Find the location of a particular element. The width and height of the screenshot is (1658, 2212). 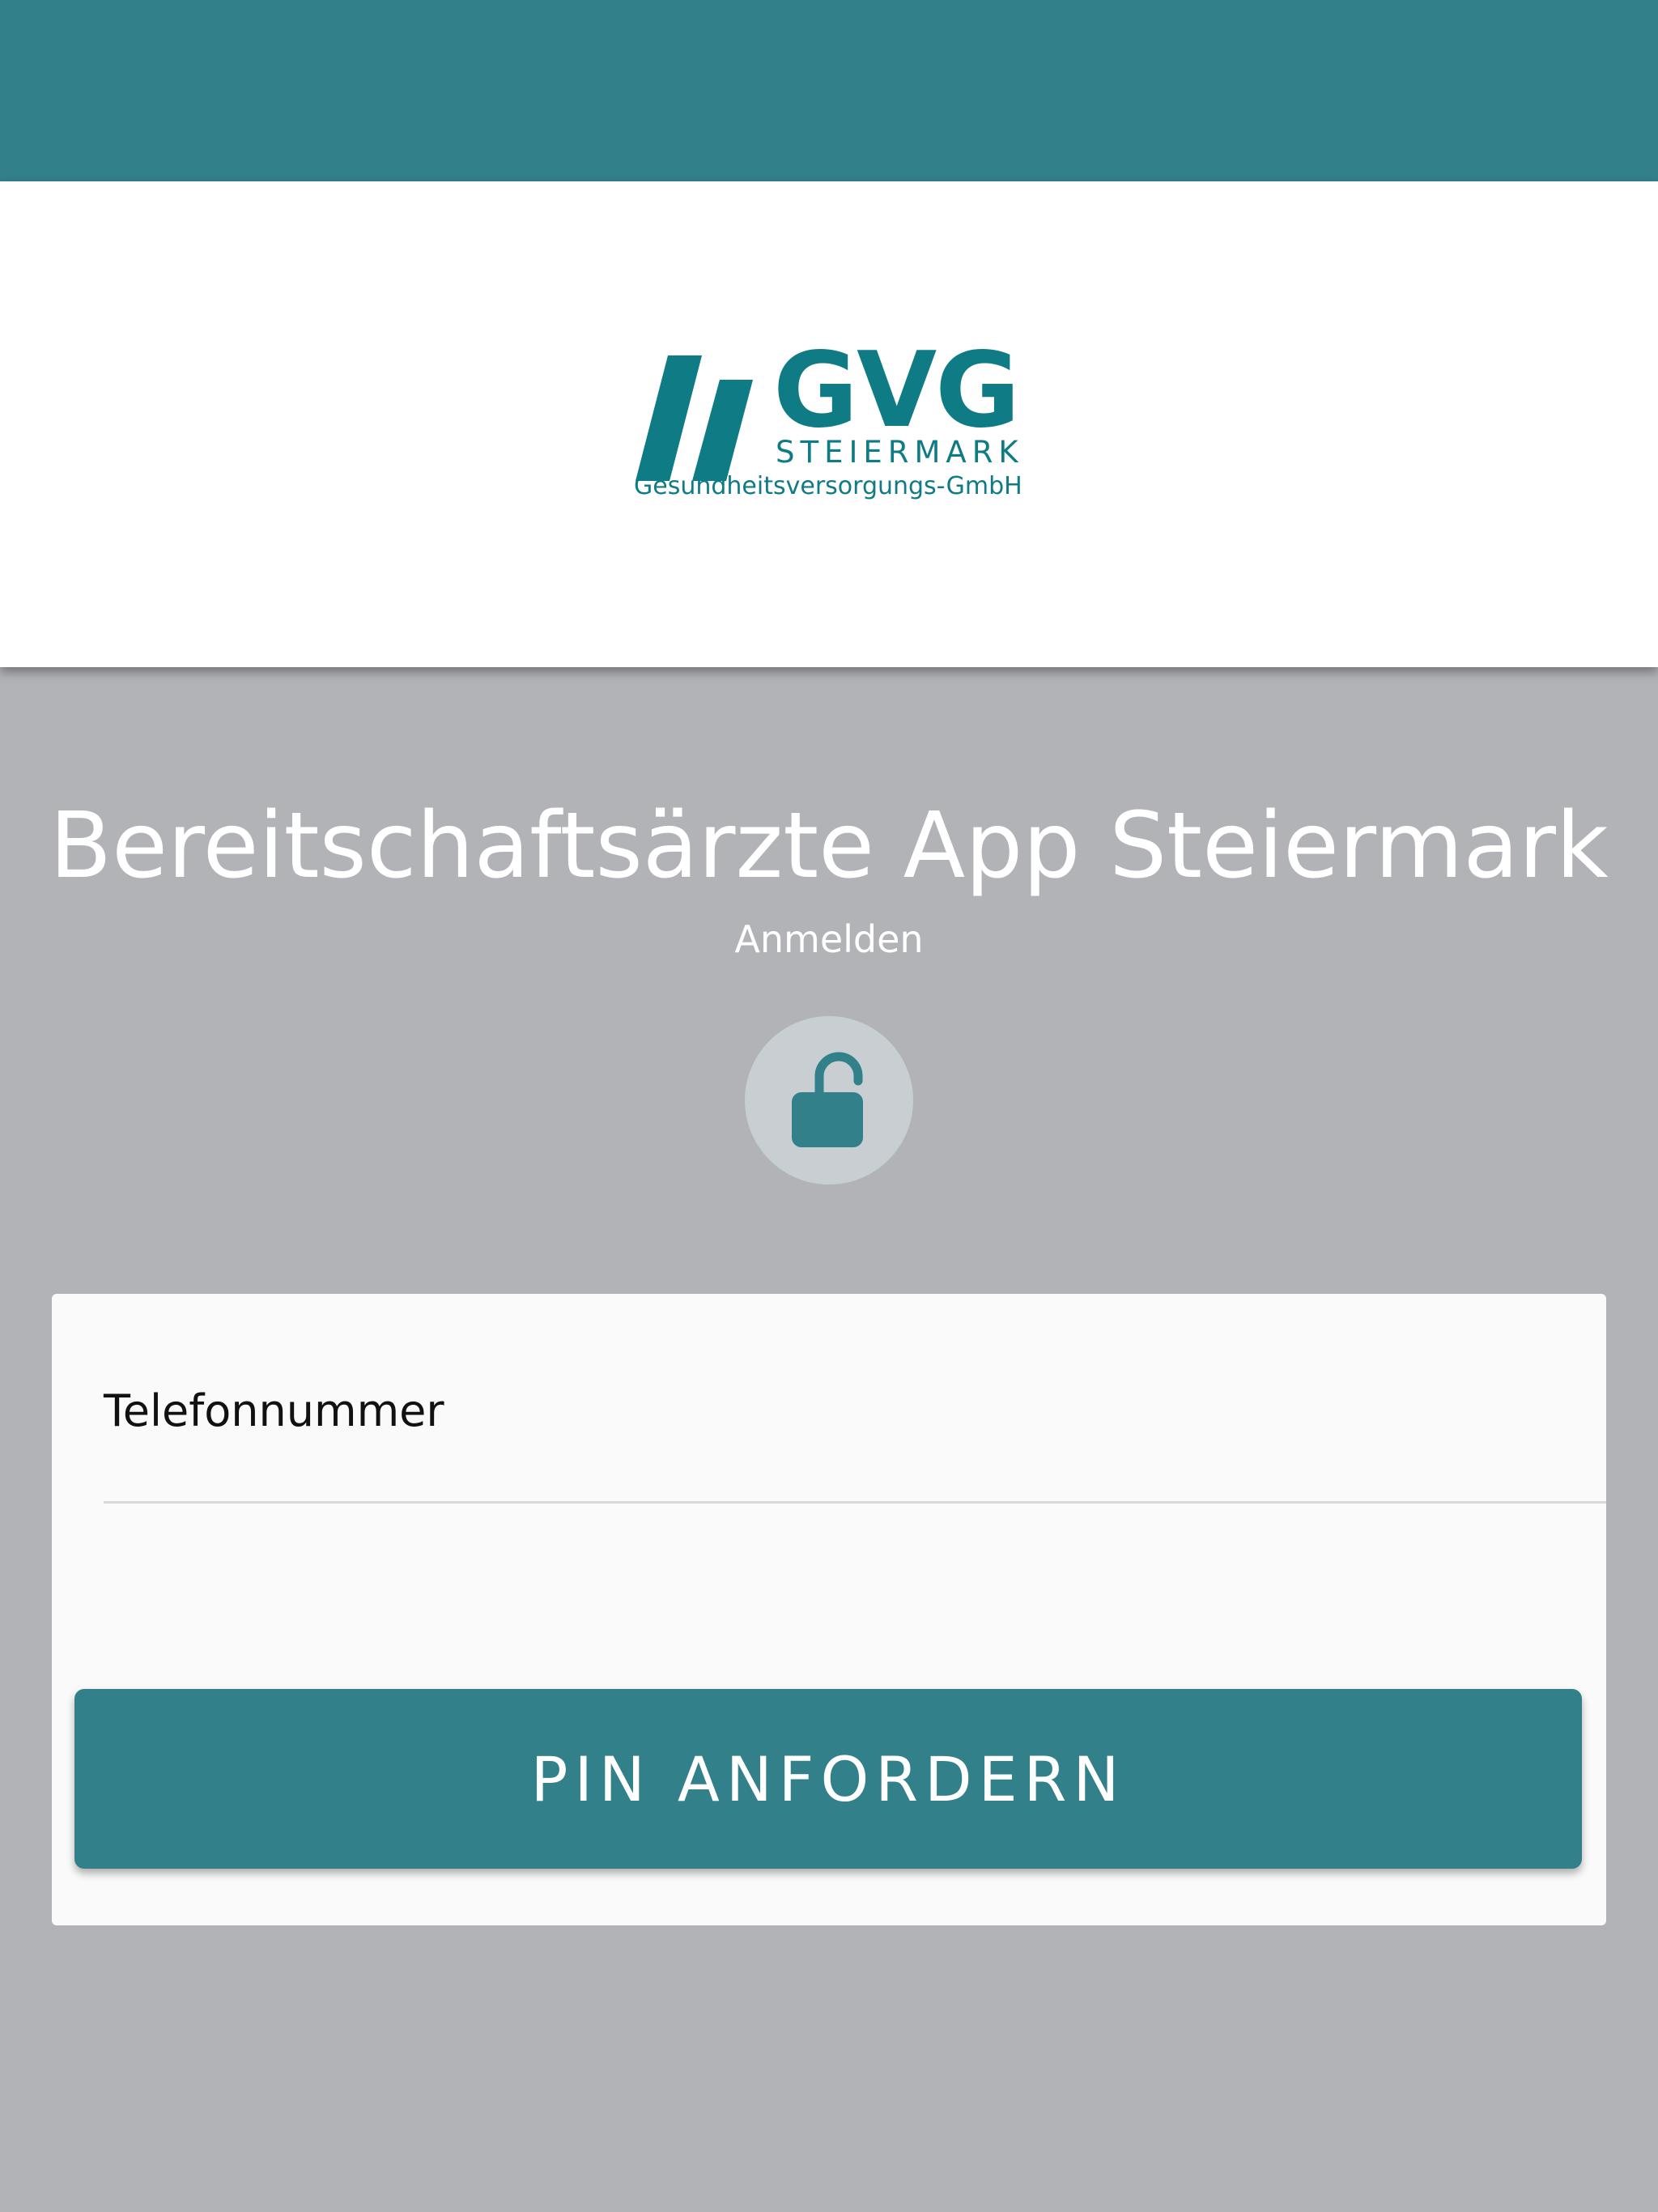

logo-subtitle: Gesundheitsversorgungs-GmbH is located at coordinates (828, 486).